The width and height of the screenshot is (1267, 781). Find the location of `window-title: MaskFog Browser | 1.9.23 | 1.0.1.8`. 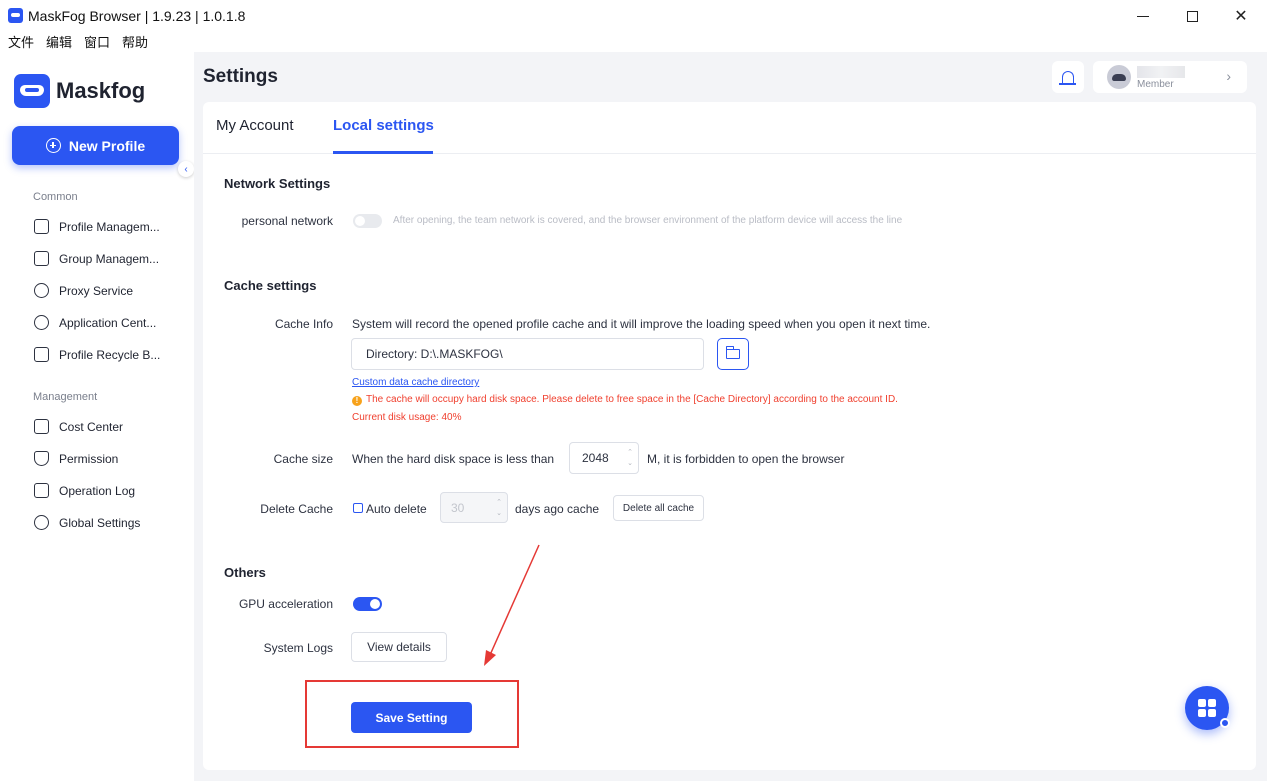

window-title: MaskFog Browser | 1.9.23 | 1.0.1.8 is located at coordinates (137, 16).